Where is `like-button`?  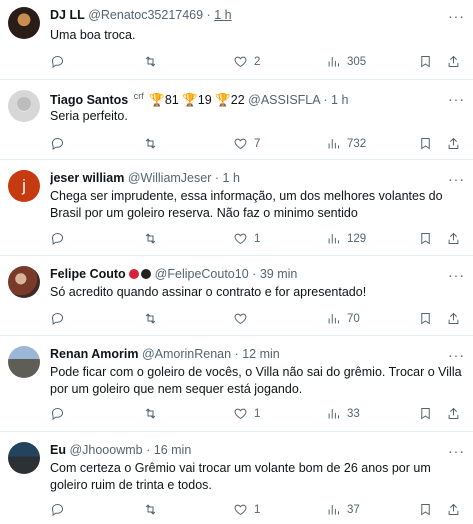
like-button is located at coordinates (243, 318).